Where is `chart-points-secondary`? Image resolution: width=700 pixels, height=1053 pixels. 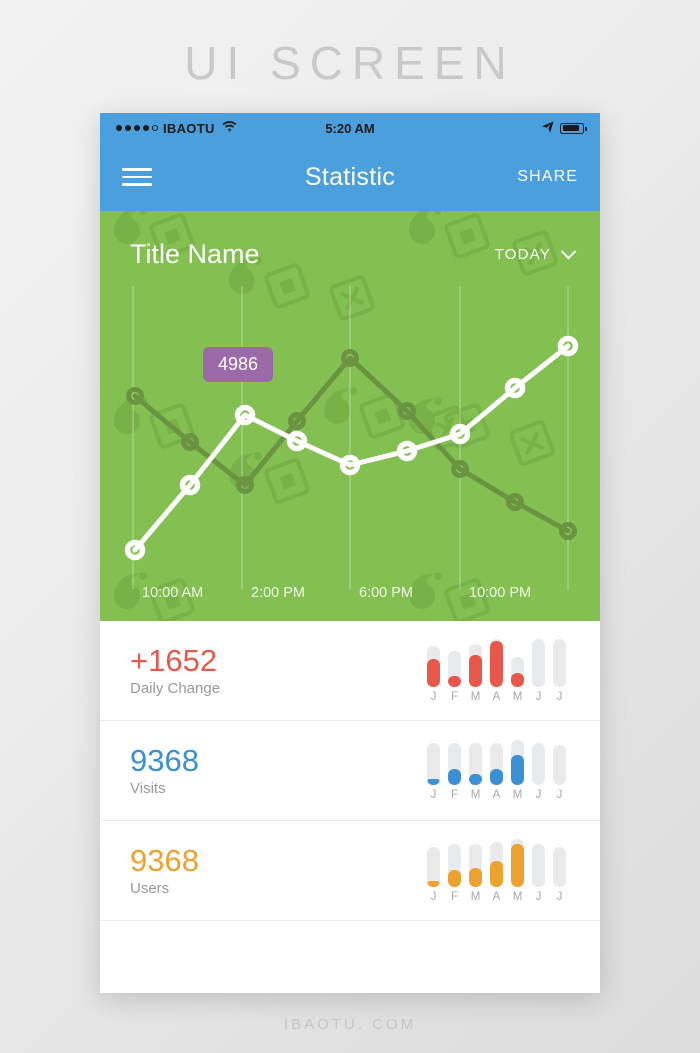
chart-points-secondary is located at coordinates (351, 444).